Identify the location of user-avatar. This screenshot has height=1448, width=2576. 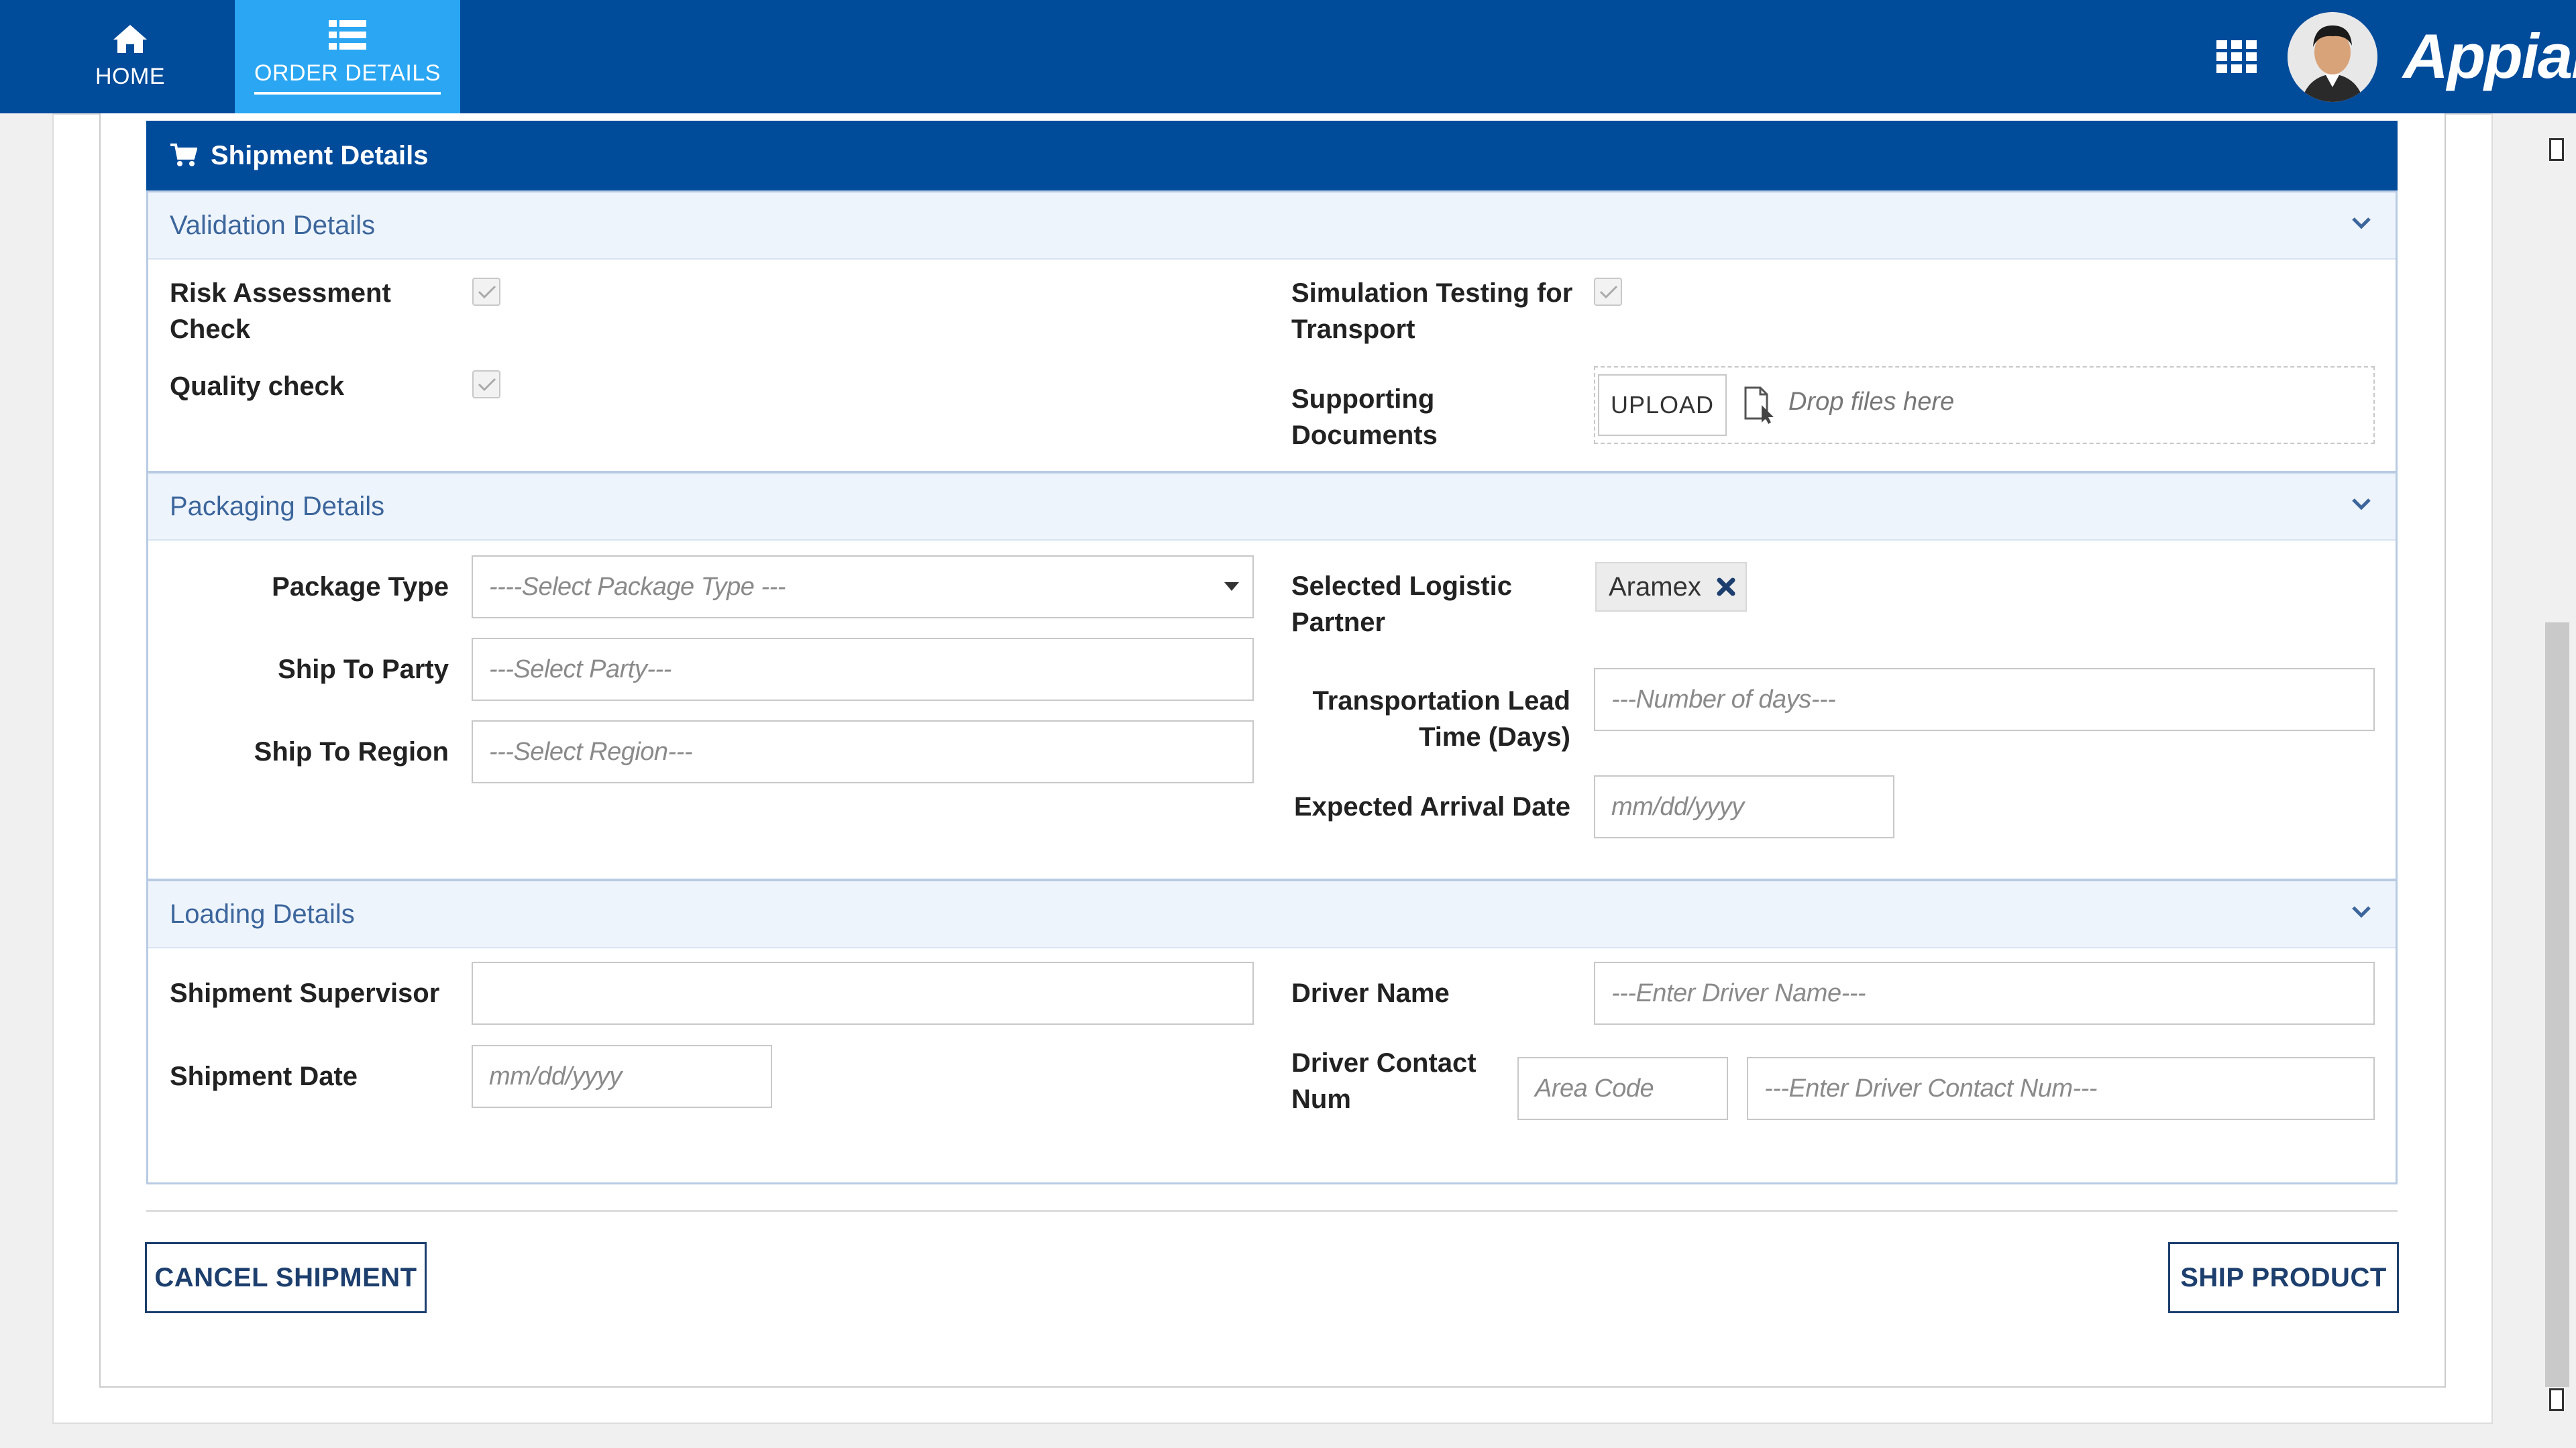
(2332, 57).